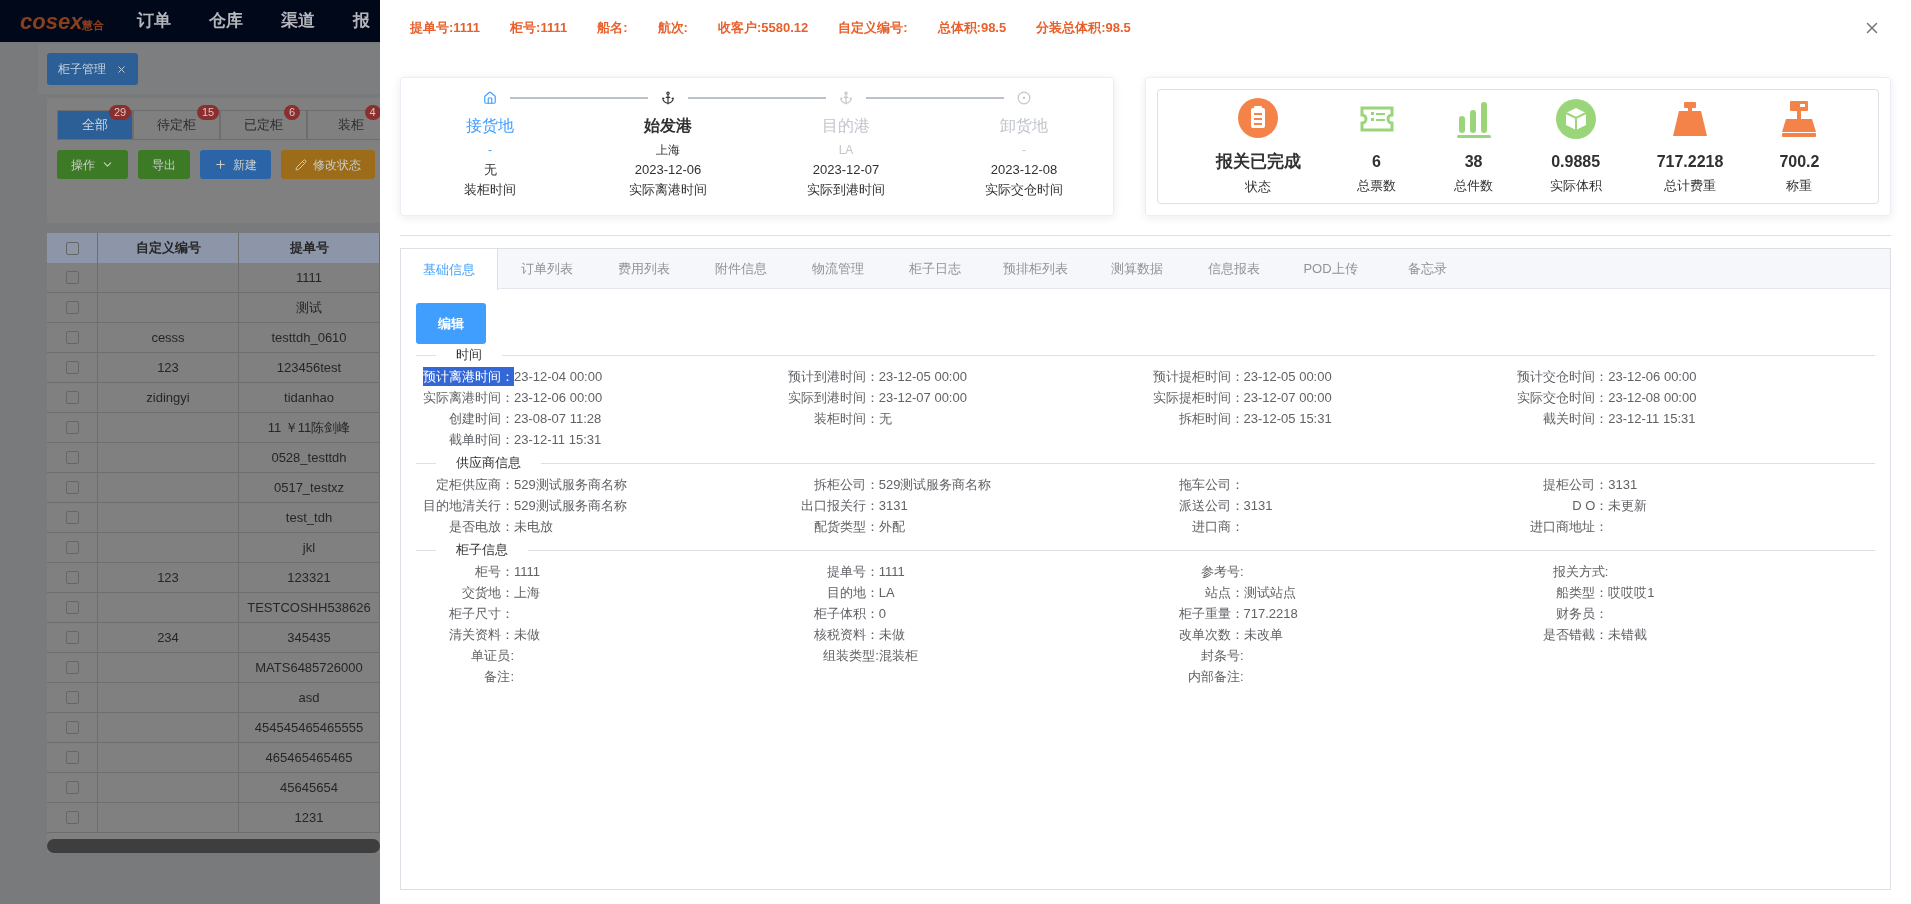  I want to click on stat-label: 称重, so click(1799, 185).